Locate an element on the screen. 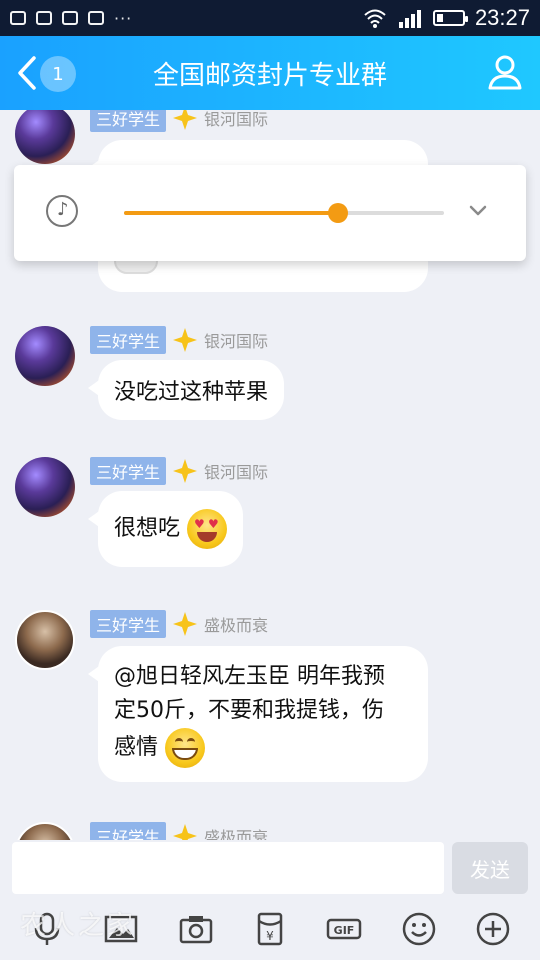 Image resolution: width=540 pixels, height=960 pixels. status-bar: ··· 23:27 is located at coordinates (270, 18).